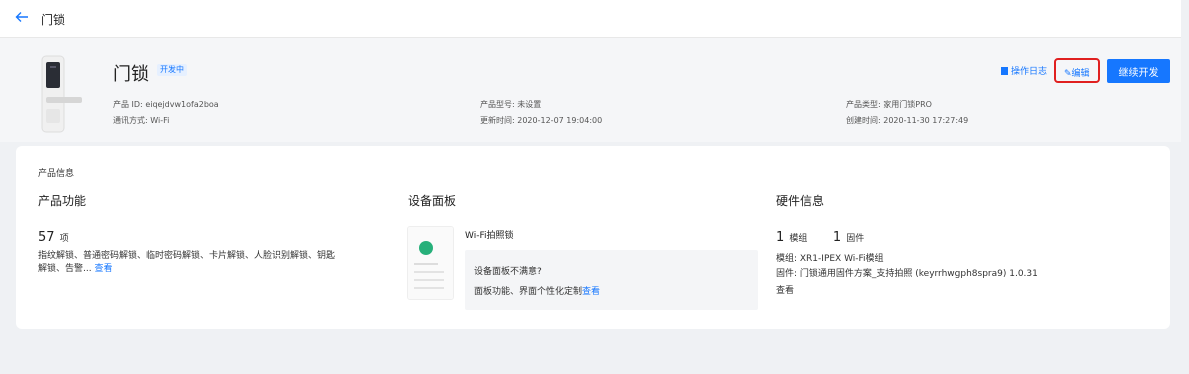 Image resolution: width=1189 pixels, height=374 pixels. Describe the element at coordinates (166, 104) in the screenshot. I see `product-id: 产品 ID: eiqejdvw1ofa2boa` at that location.